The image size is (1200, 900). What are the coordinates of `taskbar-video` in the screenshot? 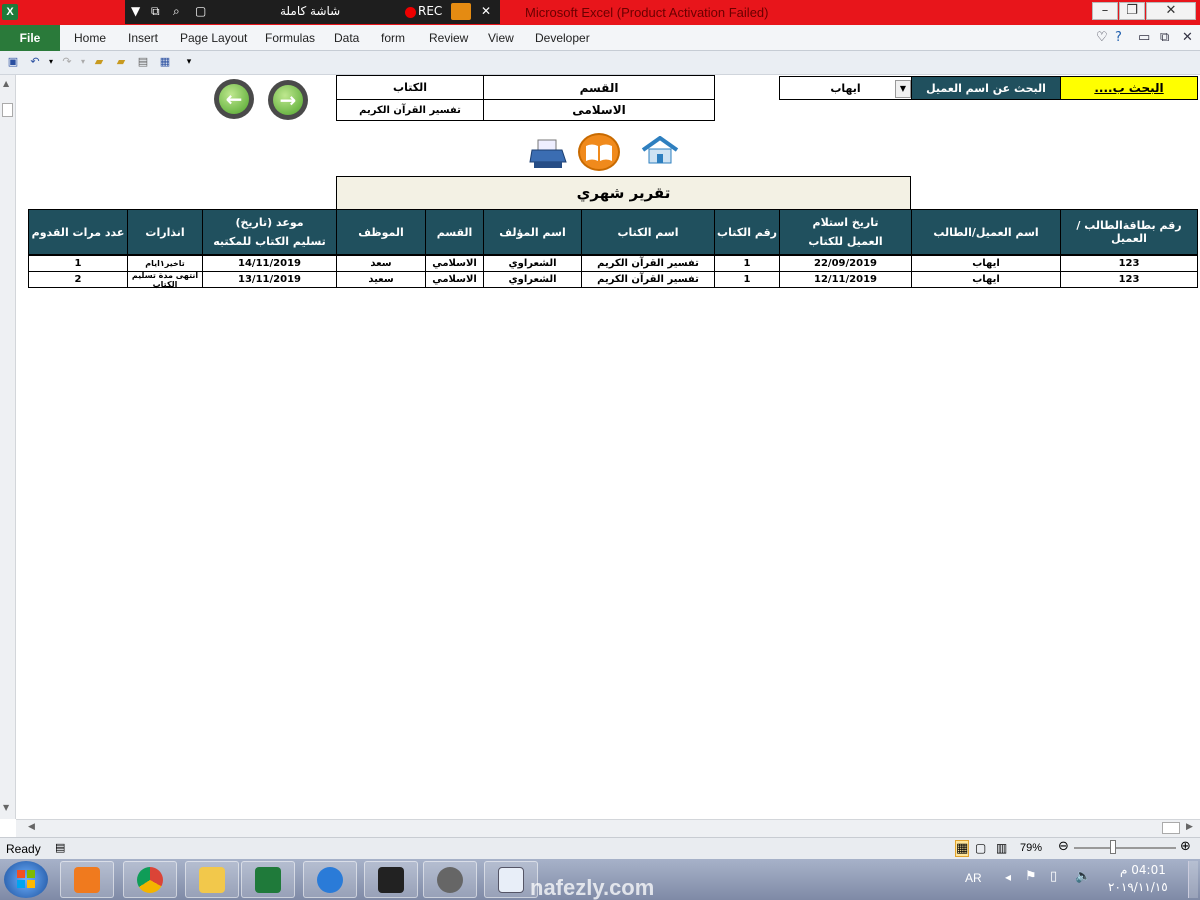 It's located at (391, 879).